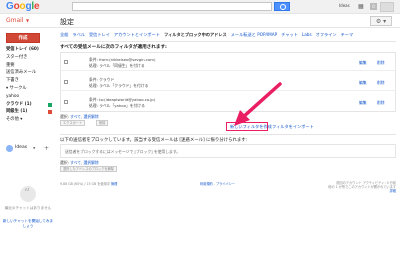  What do you see at coordinates (21, 147) in the screenshot?
I see `hangouts-user-name: Ideas` at bounding box center [21, 147].